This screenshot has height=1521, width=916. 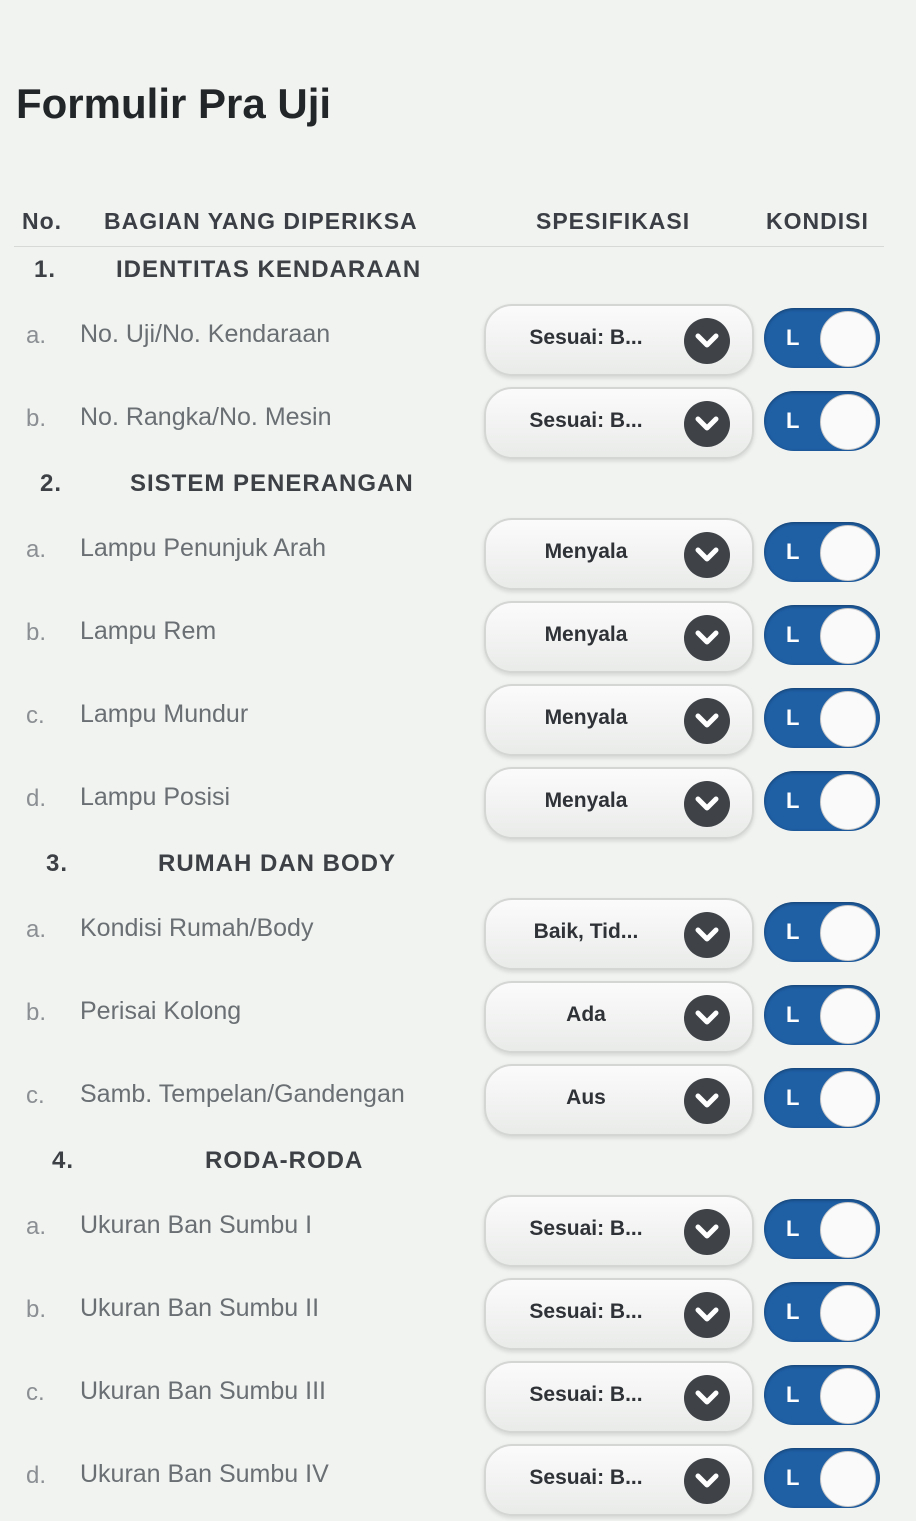 I want to click on section-number: 3., so click(x=57, y=863).